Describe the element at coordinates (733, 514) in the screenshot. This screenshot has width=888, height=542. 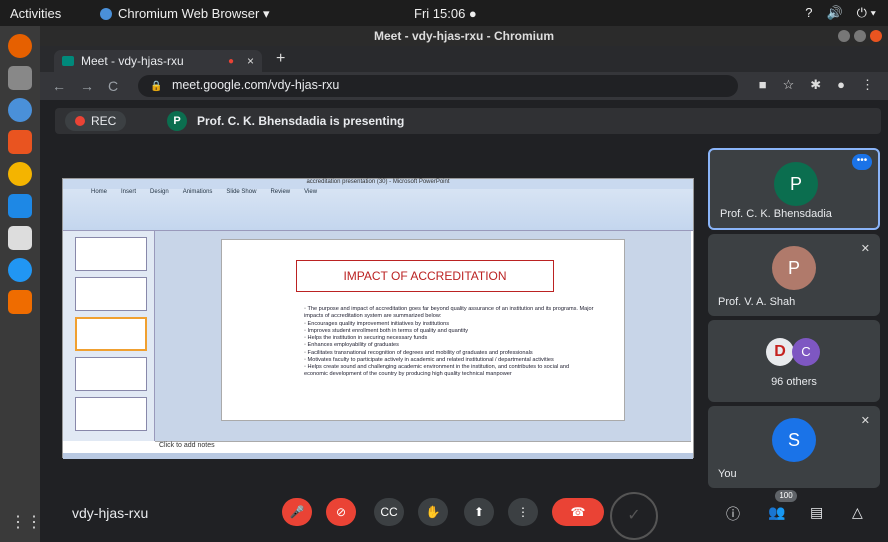
I see `info-icon: ⓘ` at that location.